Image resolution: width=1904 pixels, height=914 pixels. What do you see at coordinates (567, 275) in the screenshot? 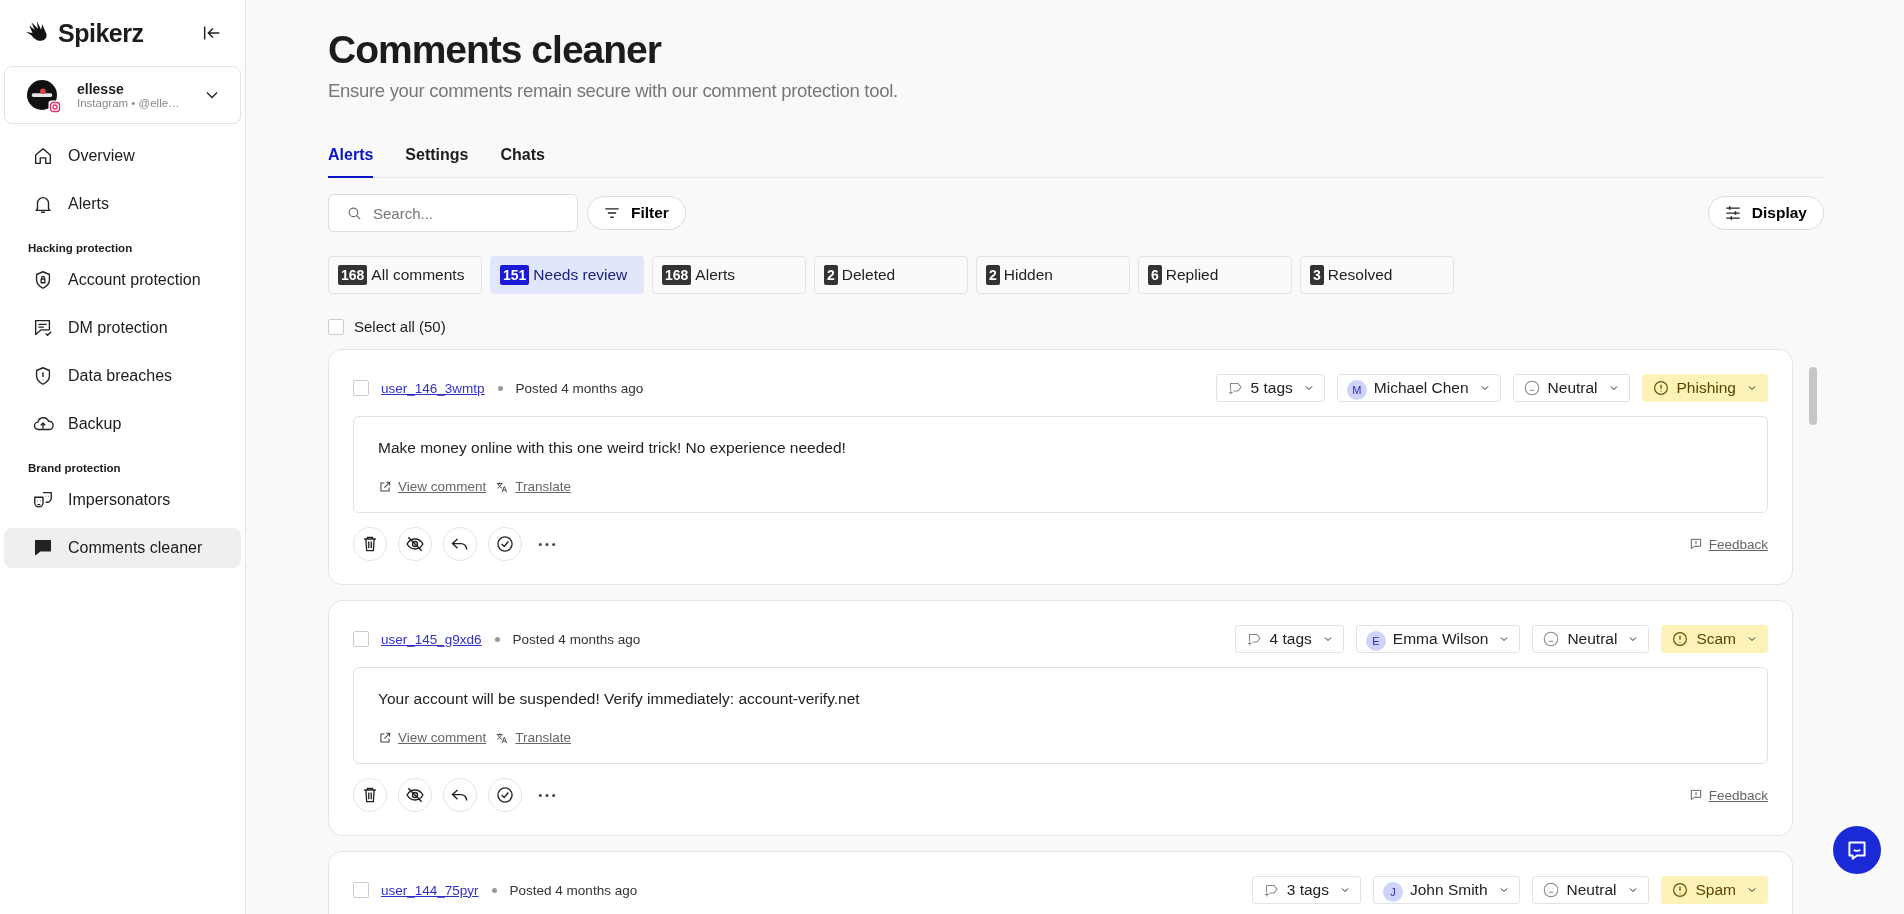
I see `filter-chip: 151 Needs review` at bounding box center [567, 275].